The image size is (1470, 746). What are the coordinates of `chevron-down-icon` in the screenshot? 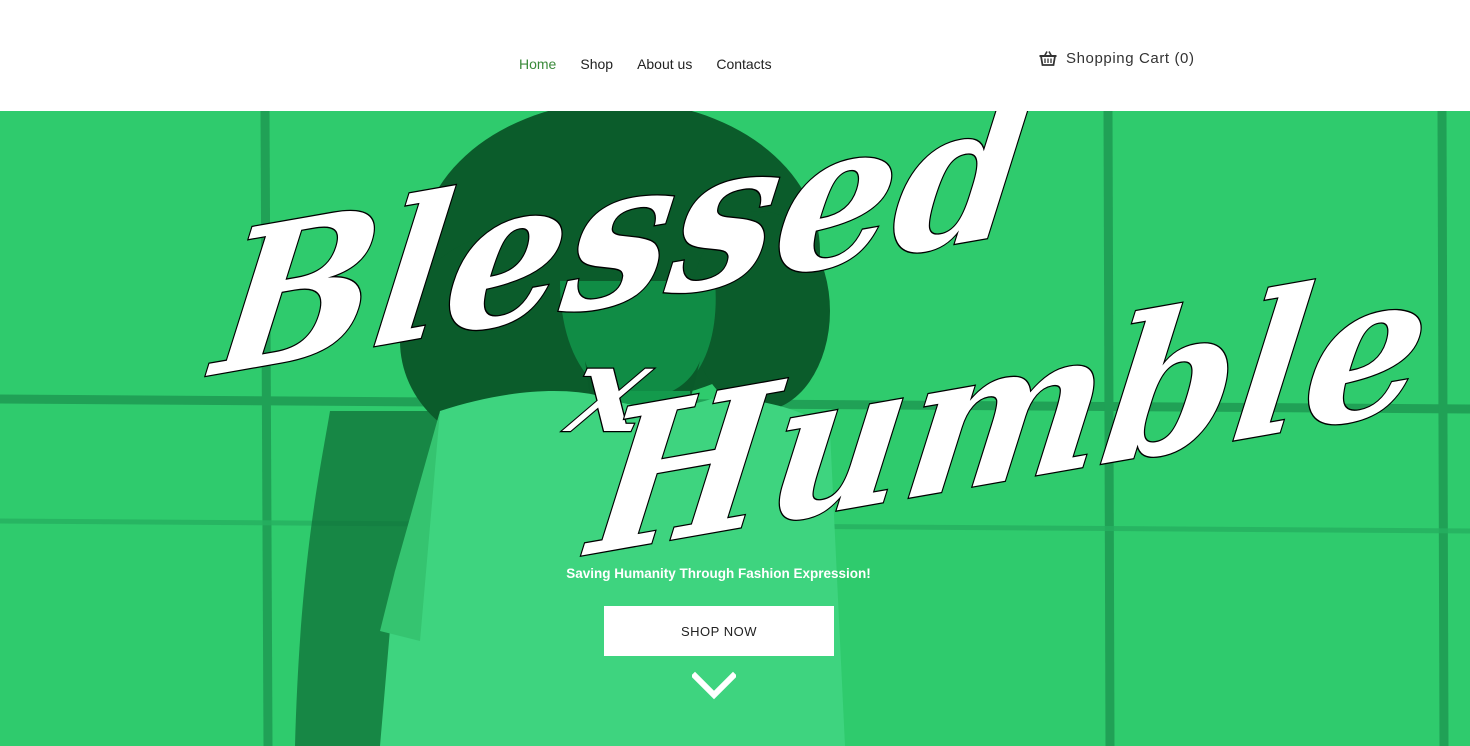 It's located at (714, 688).